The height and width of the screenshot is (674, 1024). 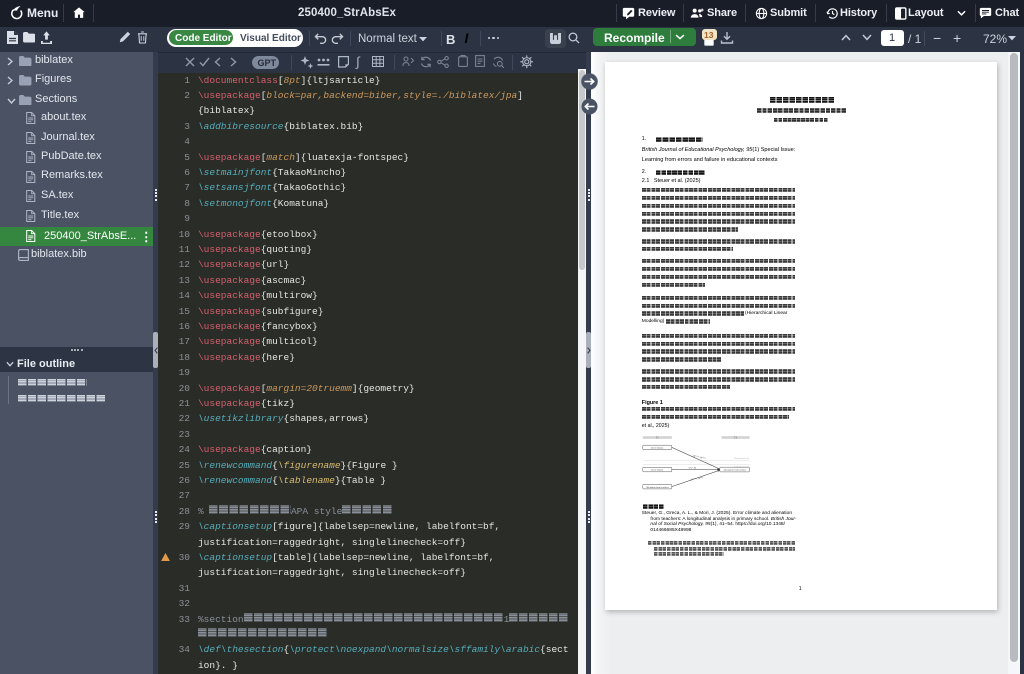 What do you see at coordinates (692, 467) in the screenshot?
I see `svg-text: -.05/-.04` at bounding box center [692, 467].